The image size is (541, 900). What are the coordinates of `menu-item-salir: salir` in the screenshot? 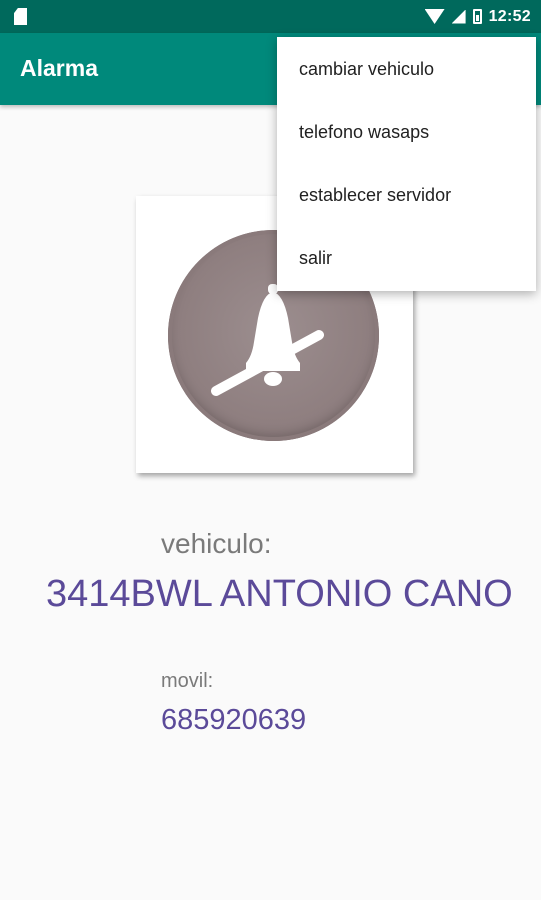 It's located at (406, 258).